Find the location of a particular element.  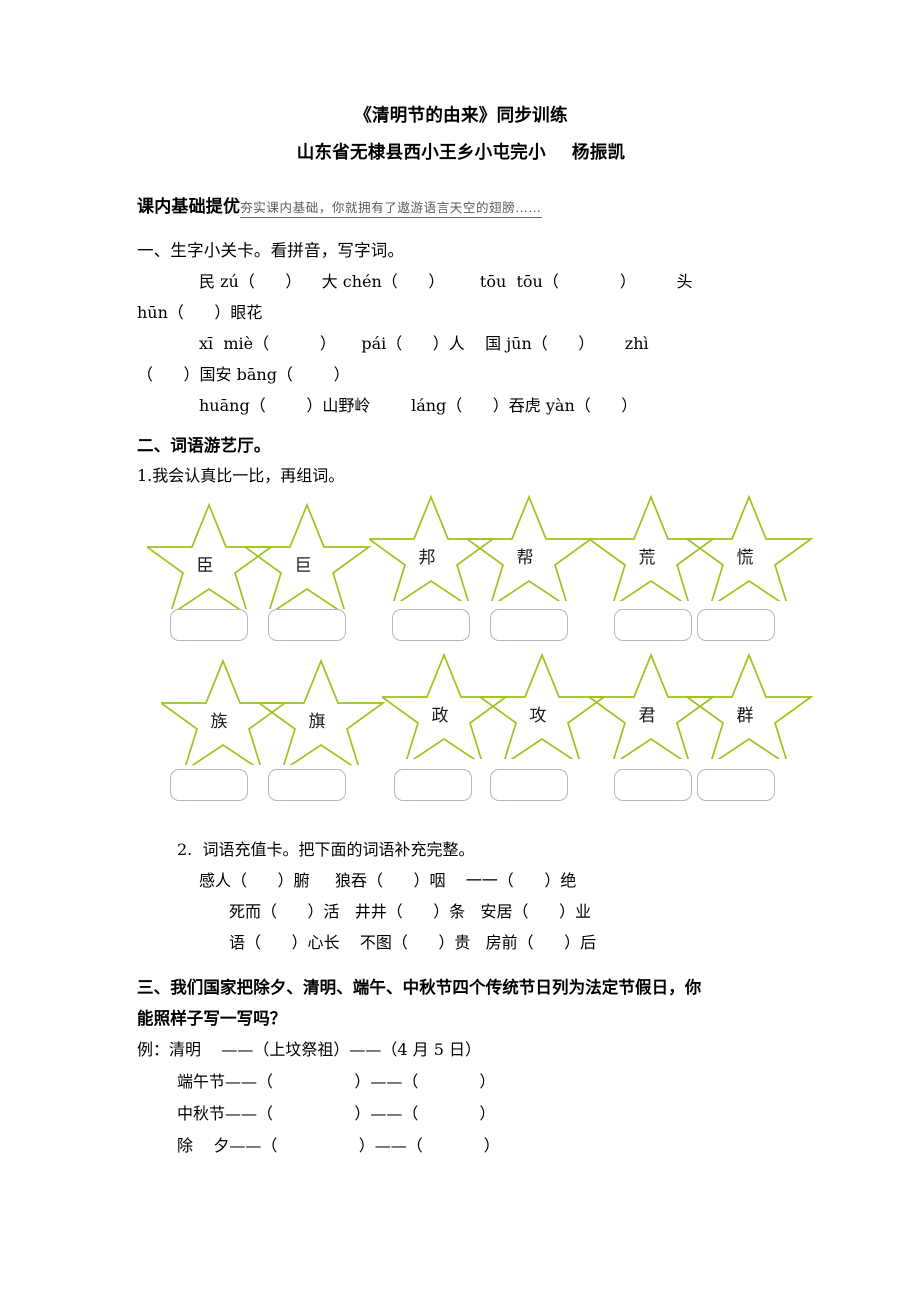

star-char-right: 群 is located at coordinates (745, 716).